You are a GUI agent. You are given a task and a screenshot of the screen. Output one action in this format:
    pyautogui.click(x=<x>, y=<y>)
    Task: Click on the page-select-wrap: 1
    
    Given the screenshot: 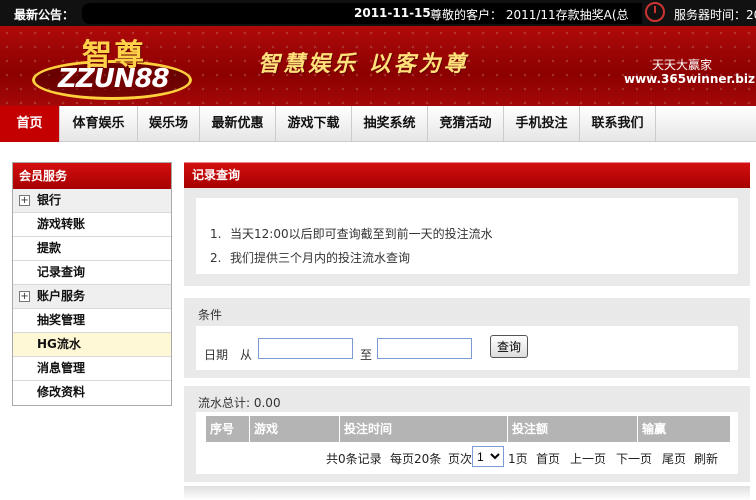 What is the action you would take?
    pyautogui.click(x=489, y=457)
    